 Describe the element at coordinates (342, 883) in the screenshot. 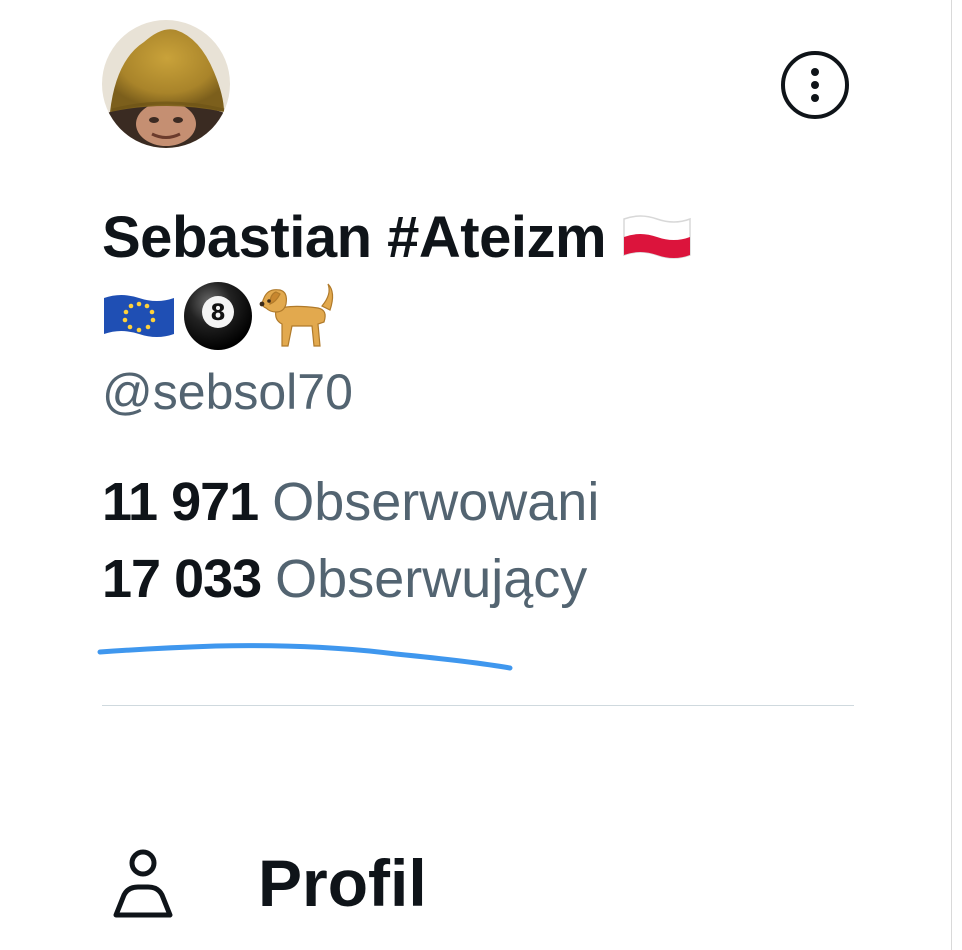

I see `menu-item-profile-label: Profil` at that location.